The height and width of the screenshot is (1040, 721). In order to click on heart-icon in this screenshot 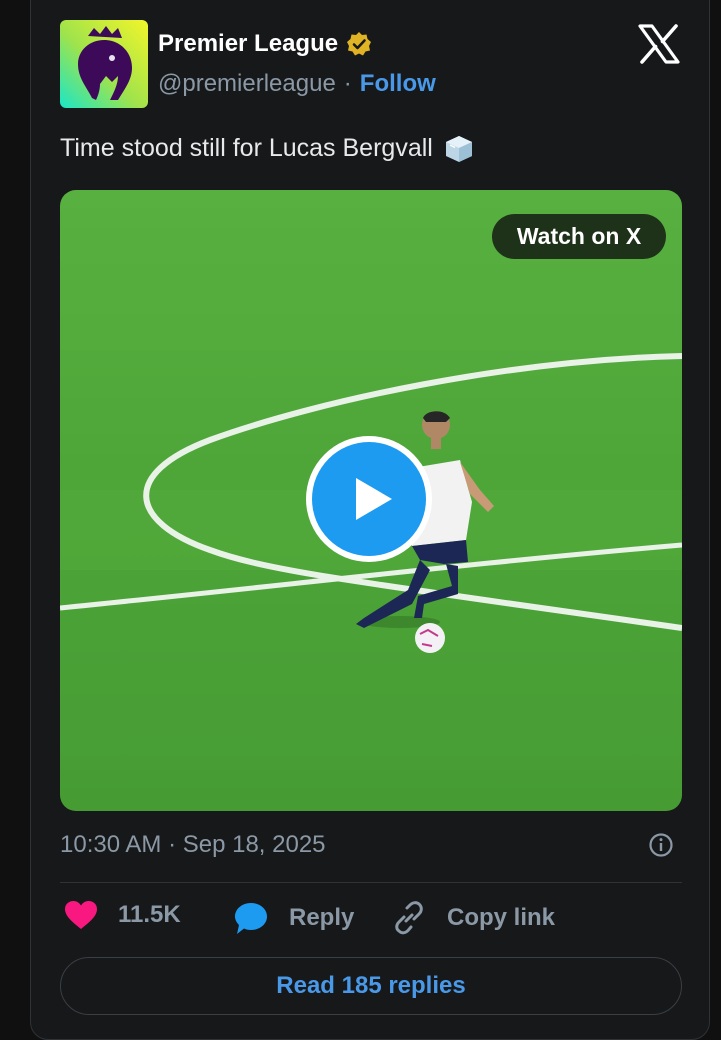, I will do `click(81, 915)`.